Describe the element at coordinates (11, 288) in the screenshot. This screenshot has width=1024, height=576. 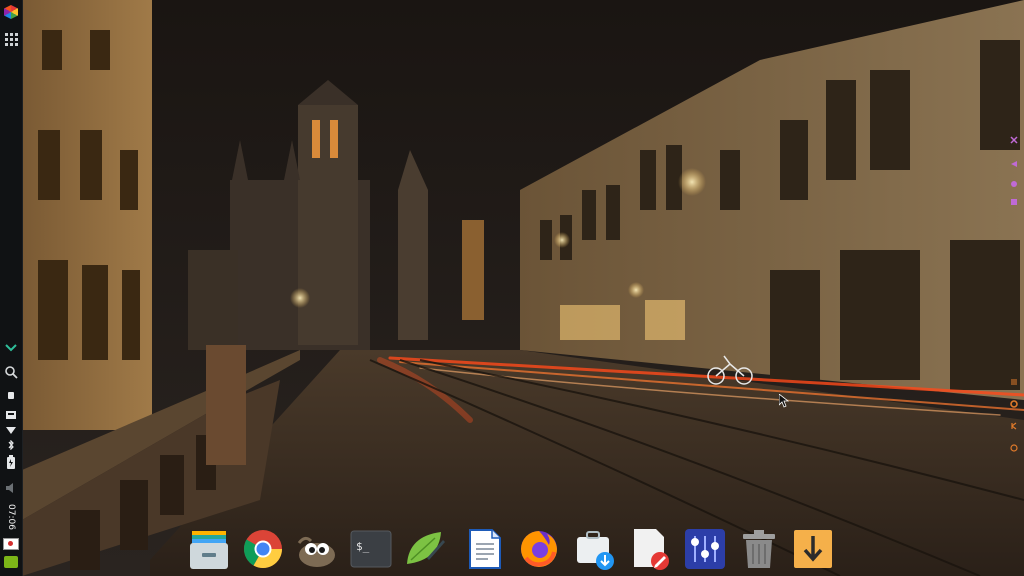
I see `side-panel: 07:06` at that location.